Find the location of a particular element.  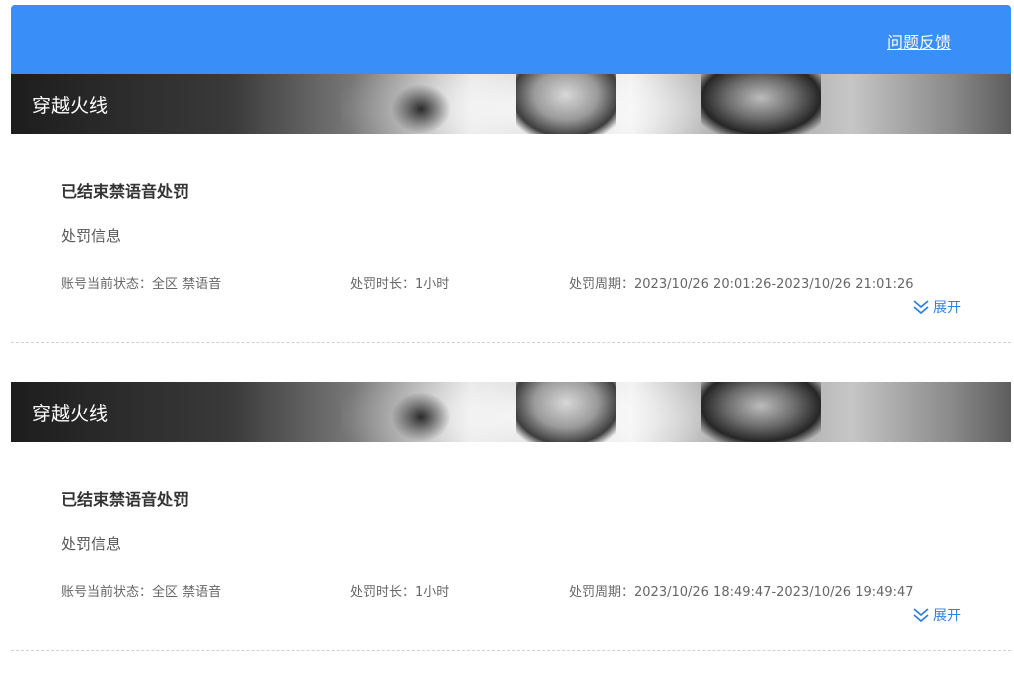

top-bar: 问题反馈 is located at coordinates (511, 39).